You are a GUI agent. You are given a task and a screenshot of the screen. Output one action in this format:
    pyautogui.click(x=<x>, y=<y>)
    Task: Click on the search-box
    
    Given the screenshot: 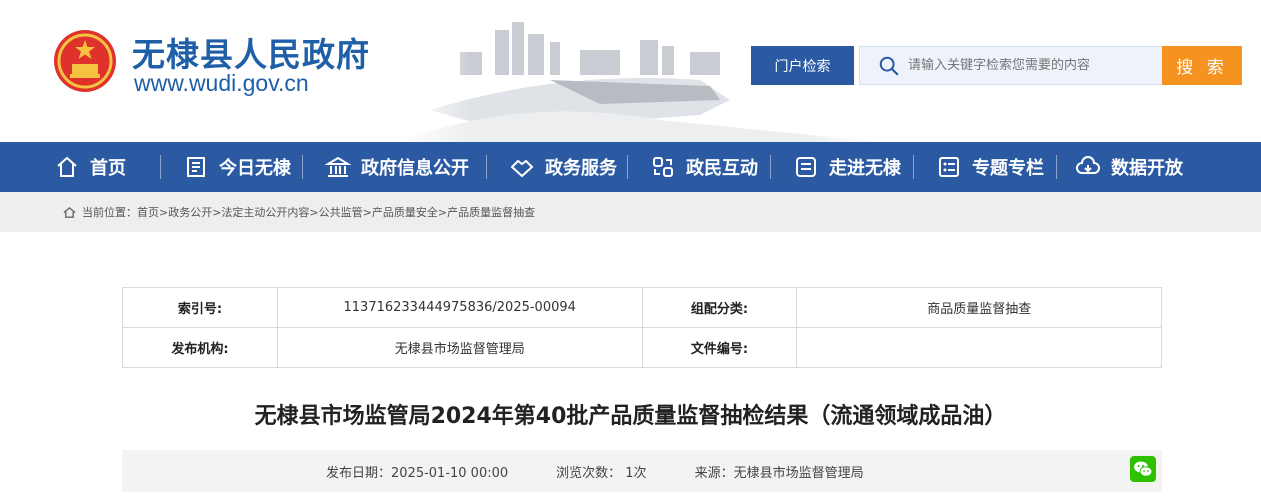 What is the action you would take?
    pyautogui.click(x=1011, y=65)
    